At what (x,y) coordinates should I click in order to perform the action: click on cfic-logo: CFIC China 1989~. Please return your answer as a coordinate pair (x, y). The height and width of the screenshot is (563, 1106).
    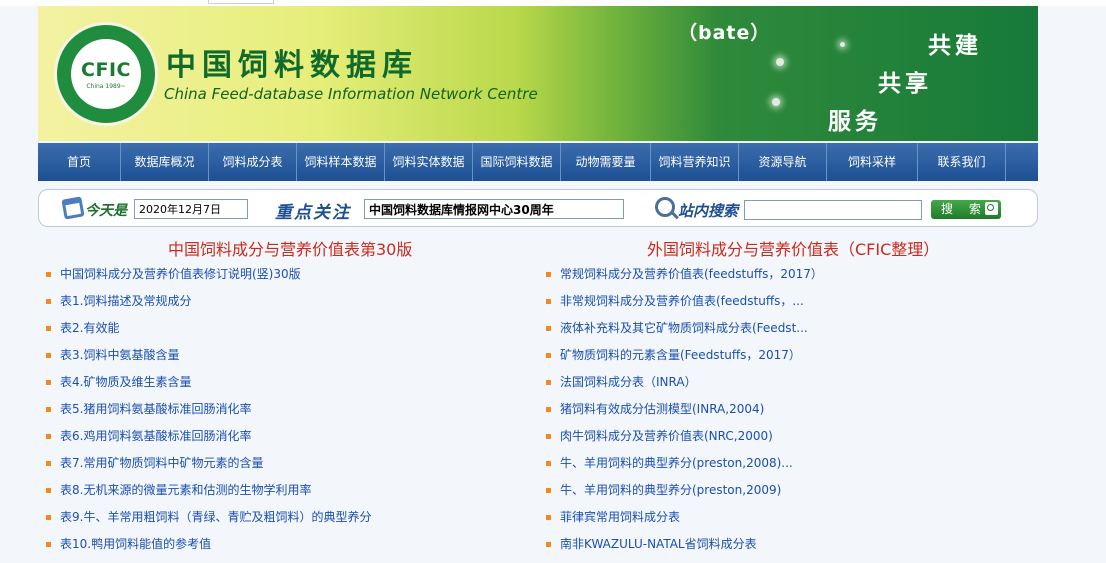
    Looking at the image, I should click on (106, 74).